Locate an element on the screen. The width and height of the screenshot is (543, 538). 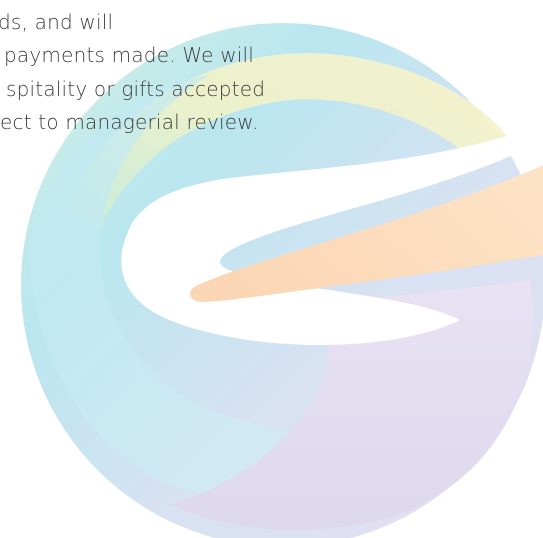
text-line: spitality or gifts accepted is located at coordinates (136, 89).